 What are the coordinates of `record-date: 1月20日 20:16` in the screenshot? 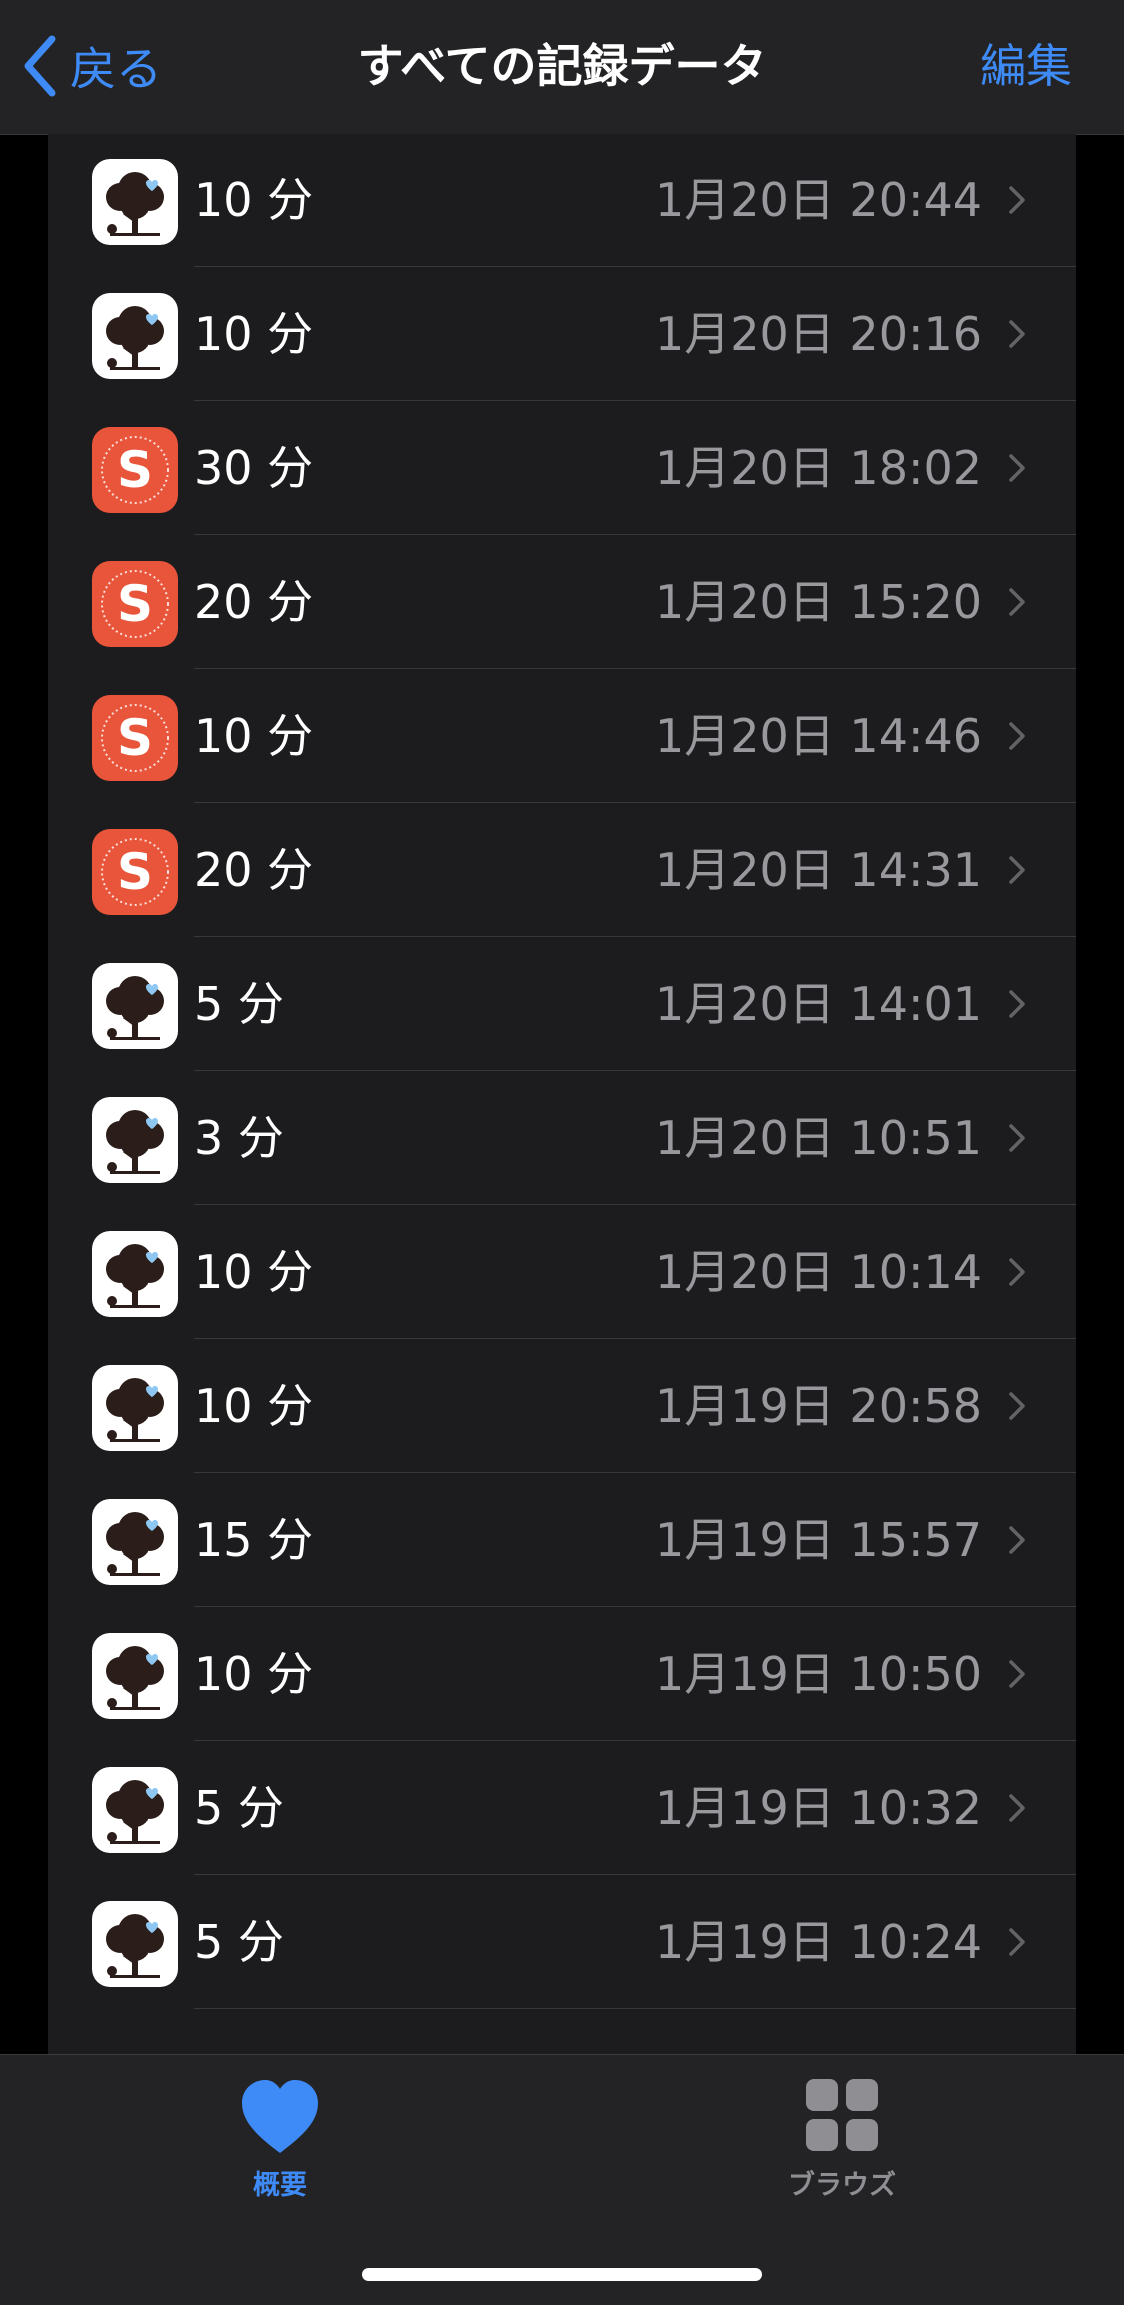 It's located at (818, 334).